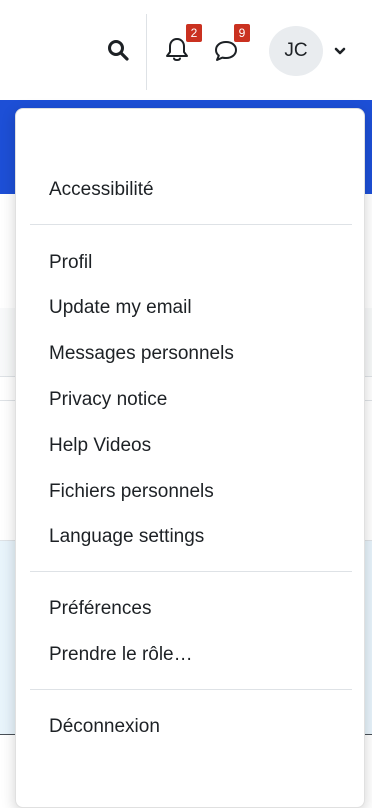  What do you see at coordinates (194, 33) in the screenshot?
I see `notification-count-badge: 2` at bounding box center [194, 33].